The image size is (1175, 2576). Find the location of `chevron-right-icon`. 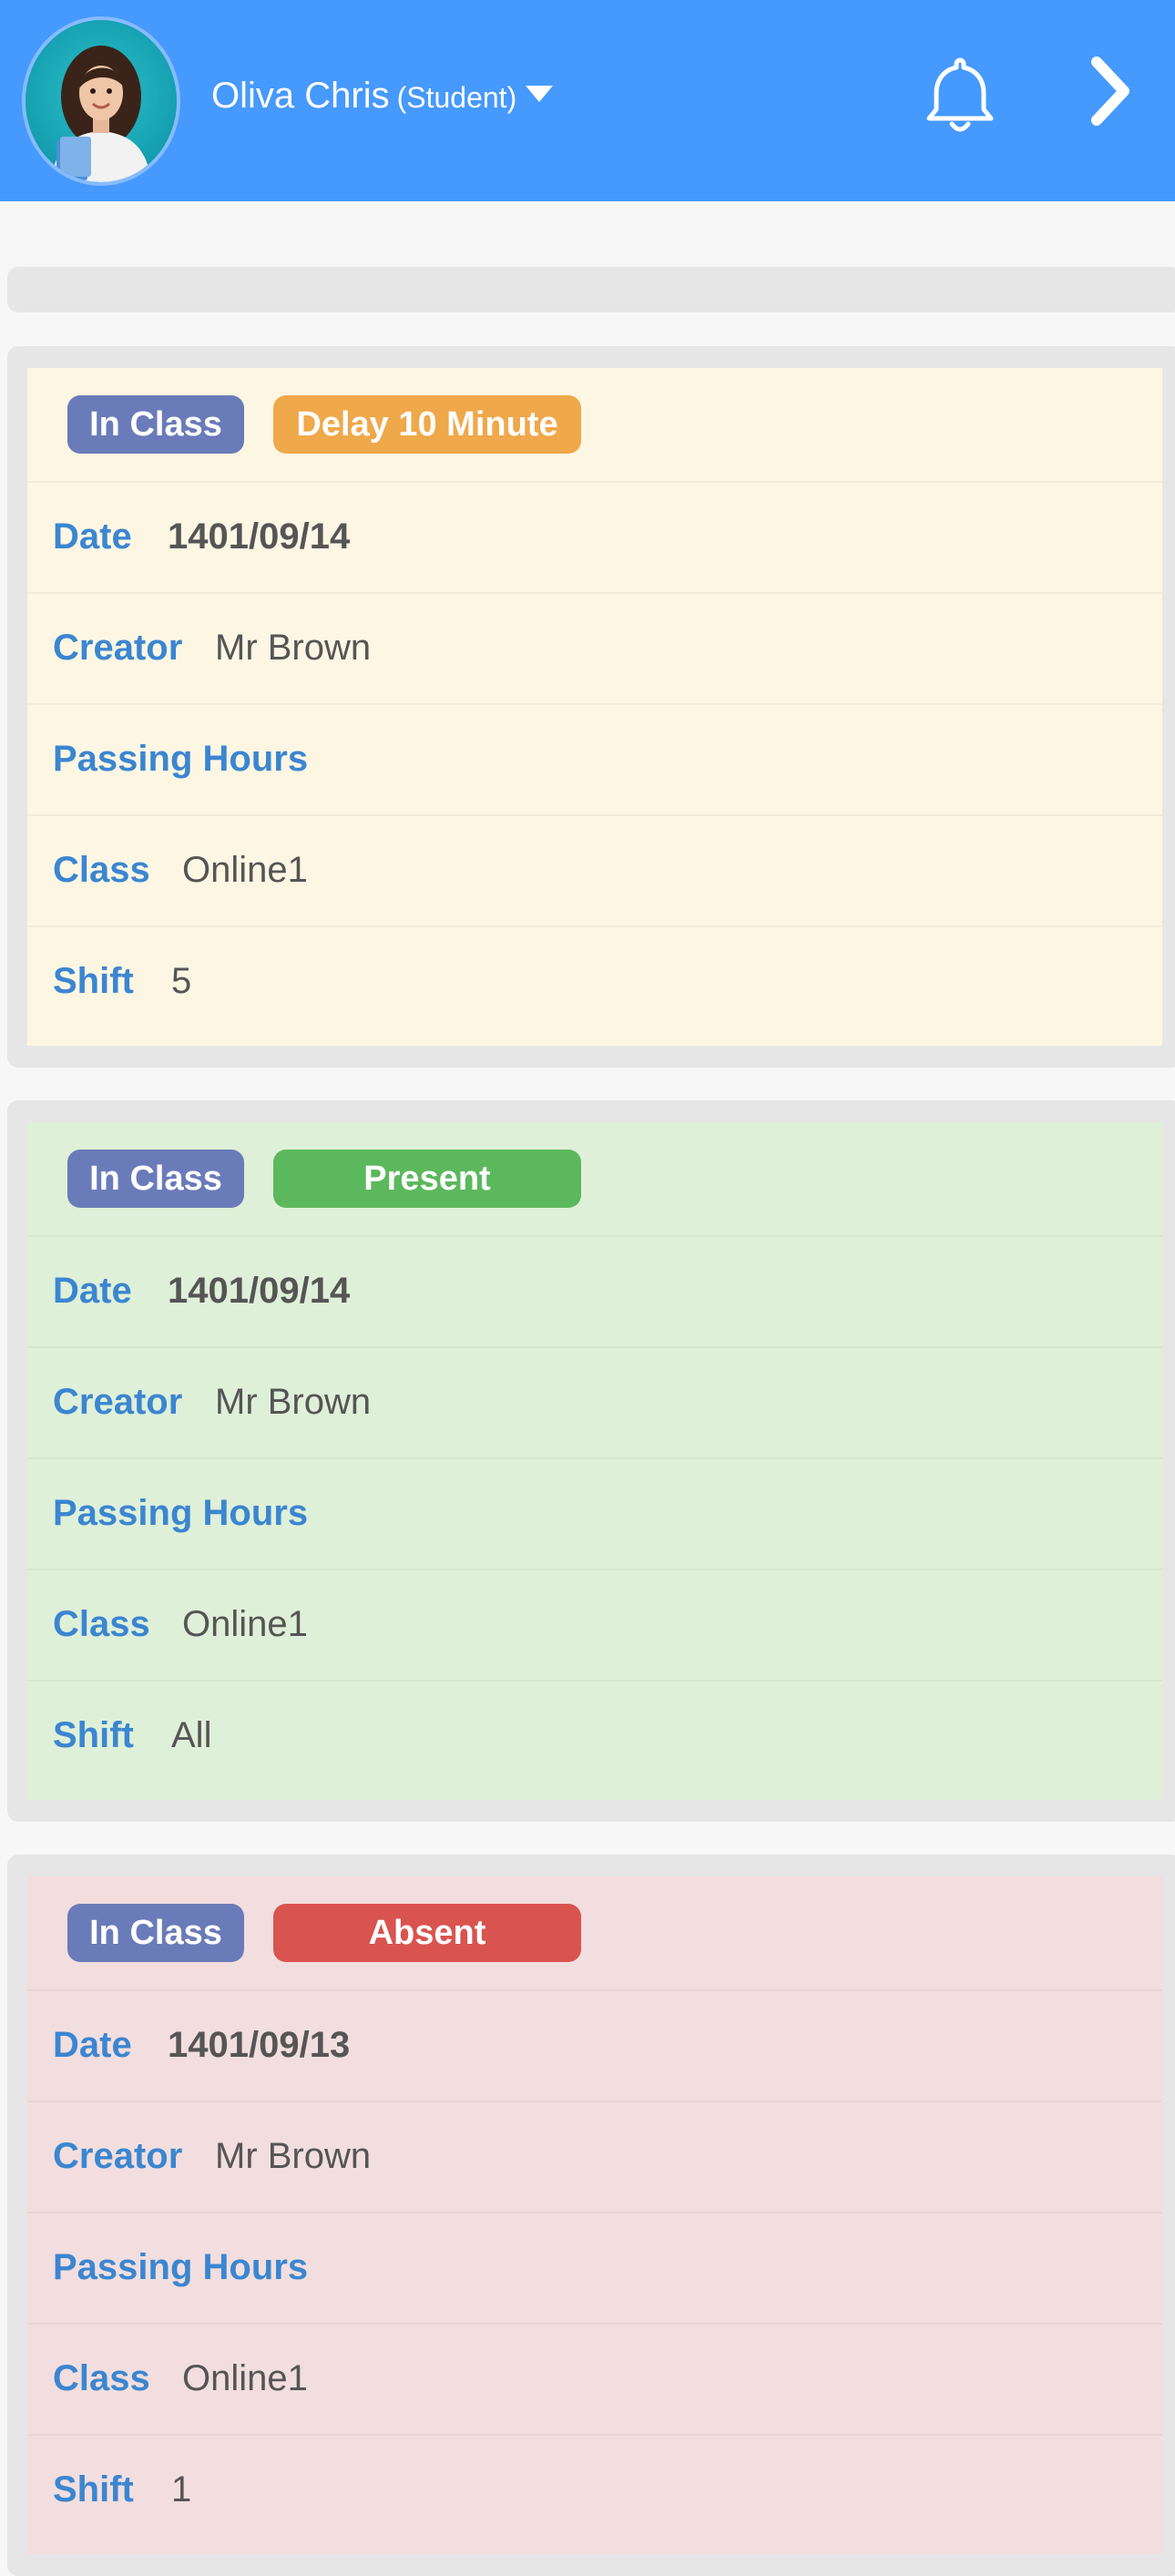

chevron-right-icon is located at coordinates (1111, 91).